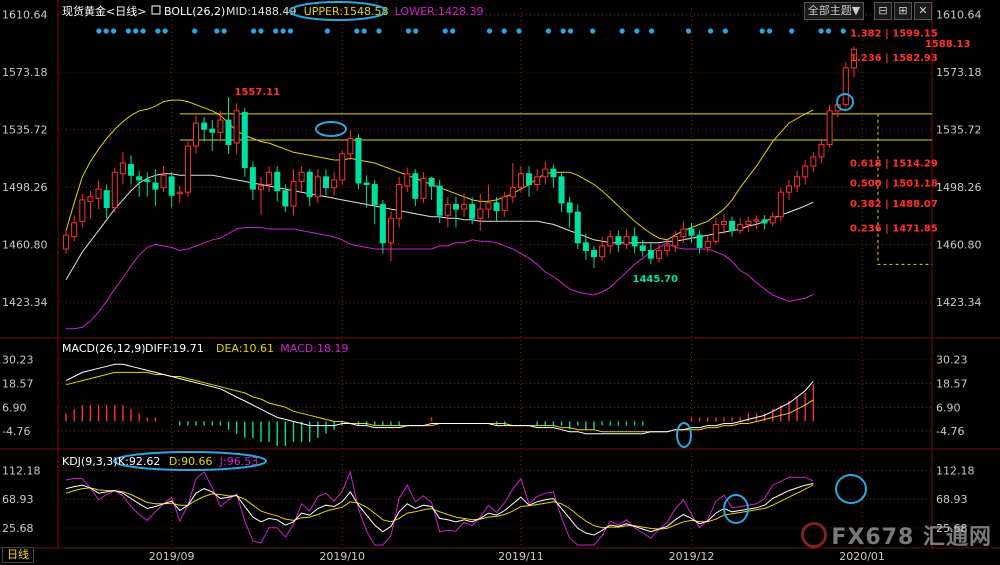  I want to click on fx678-watermark: FX678 汇通网, so click(896, 535).